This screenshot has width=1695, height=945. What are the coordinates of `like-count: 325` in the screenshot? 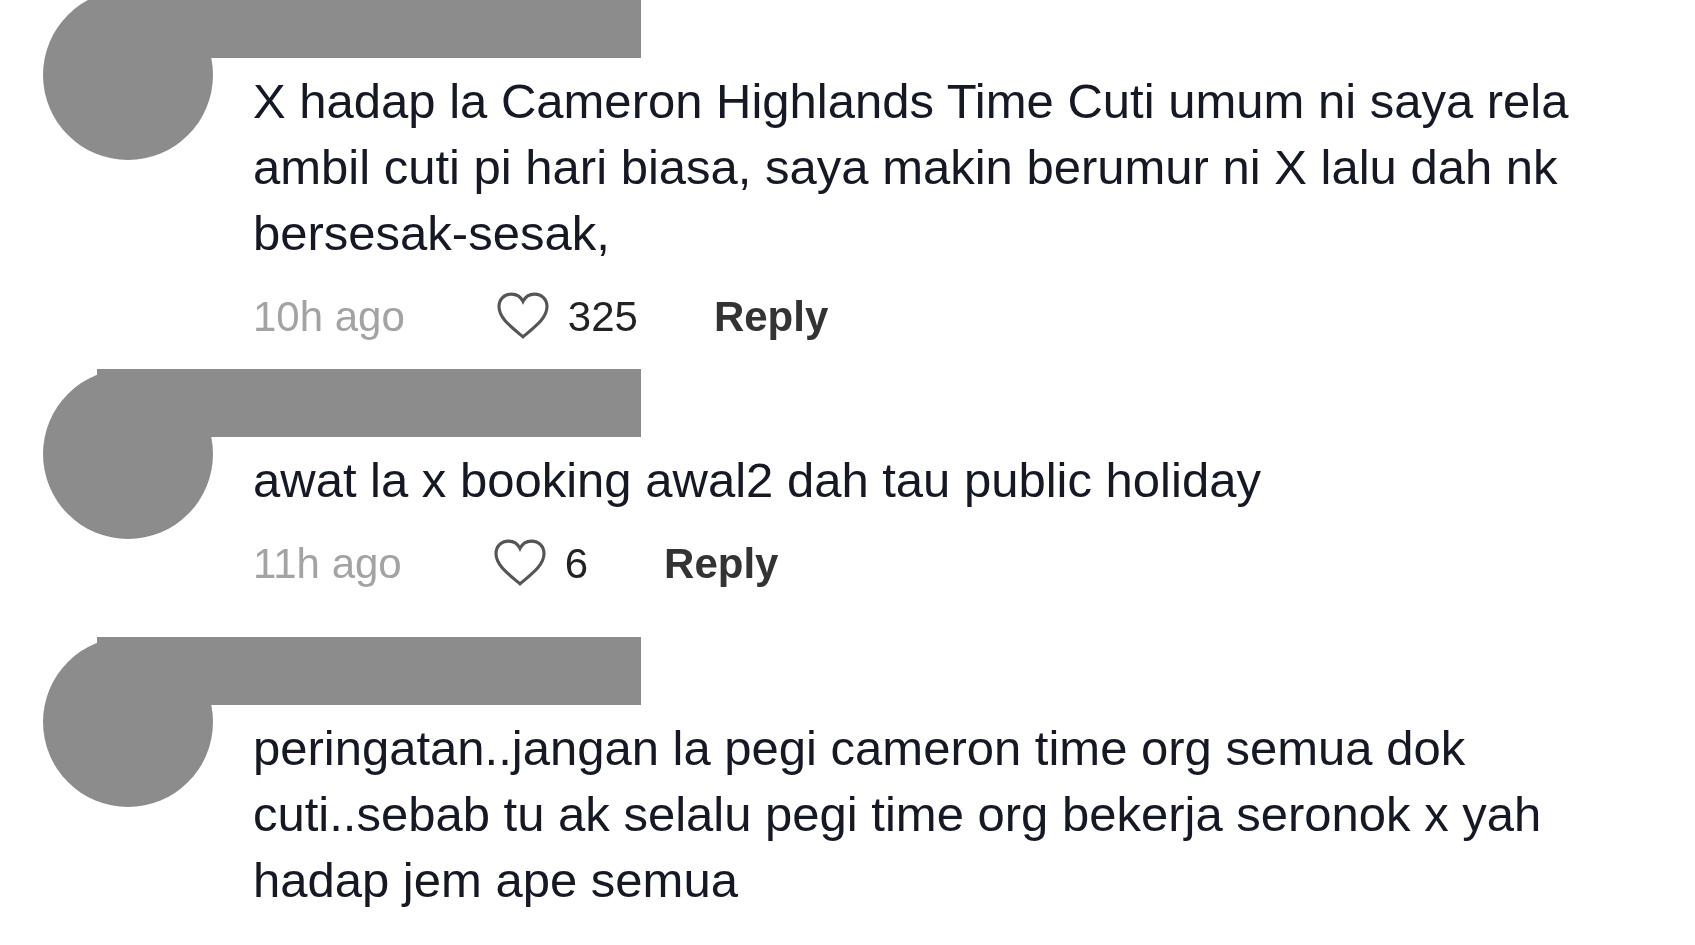 It's located at (602, 316).